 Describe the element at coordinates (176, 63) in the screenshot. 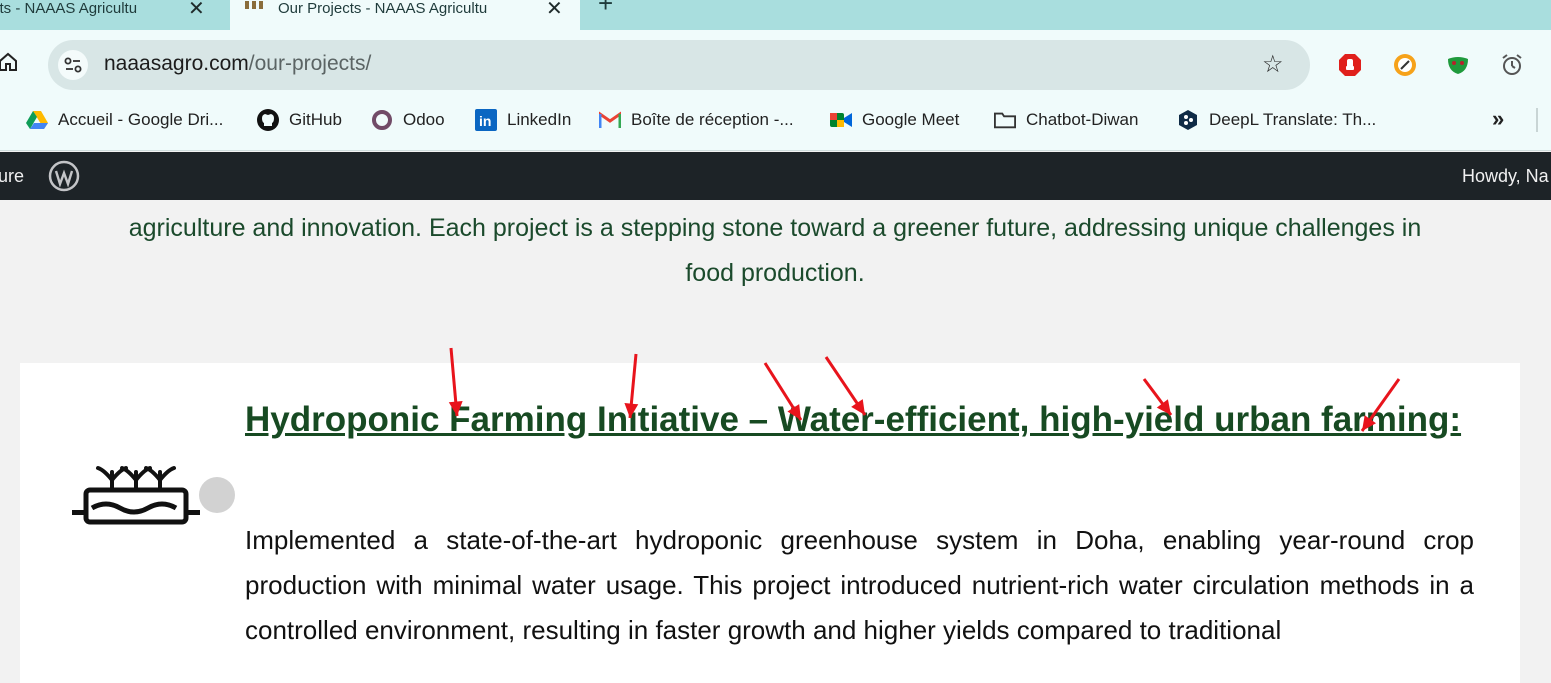

I see `url-domain: naaasagro.com` at that location.